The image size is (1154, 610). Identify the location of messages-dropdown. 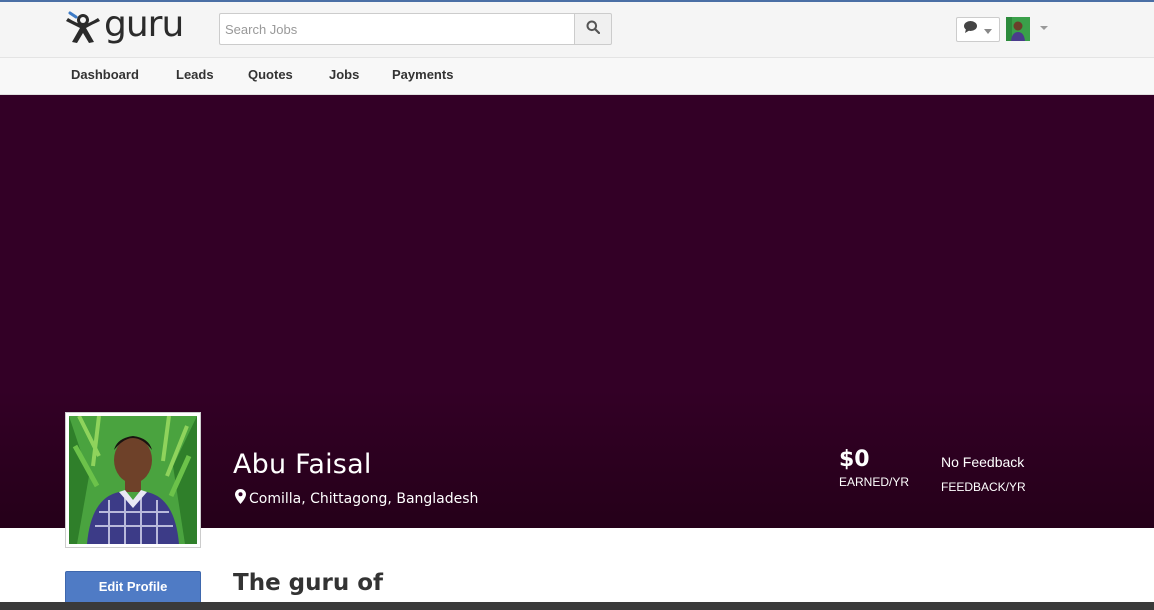
(978, 29).